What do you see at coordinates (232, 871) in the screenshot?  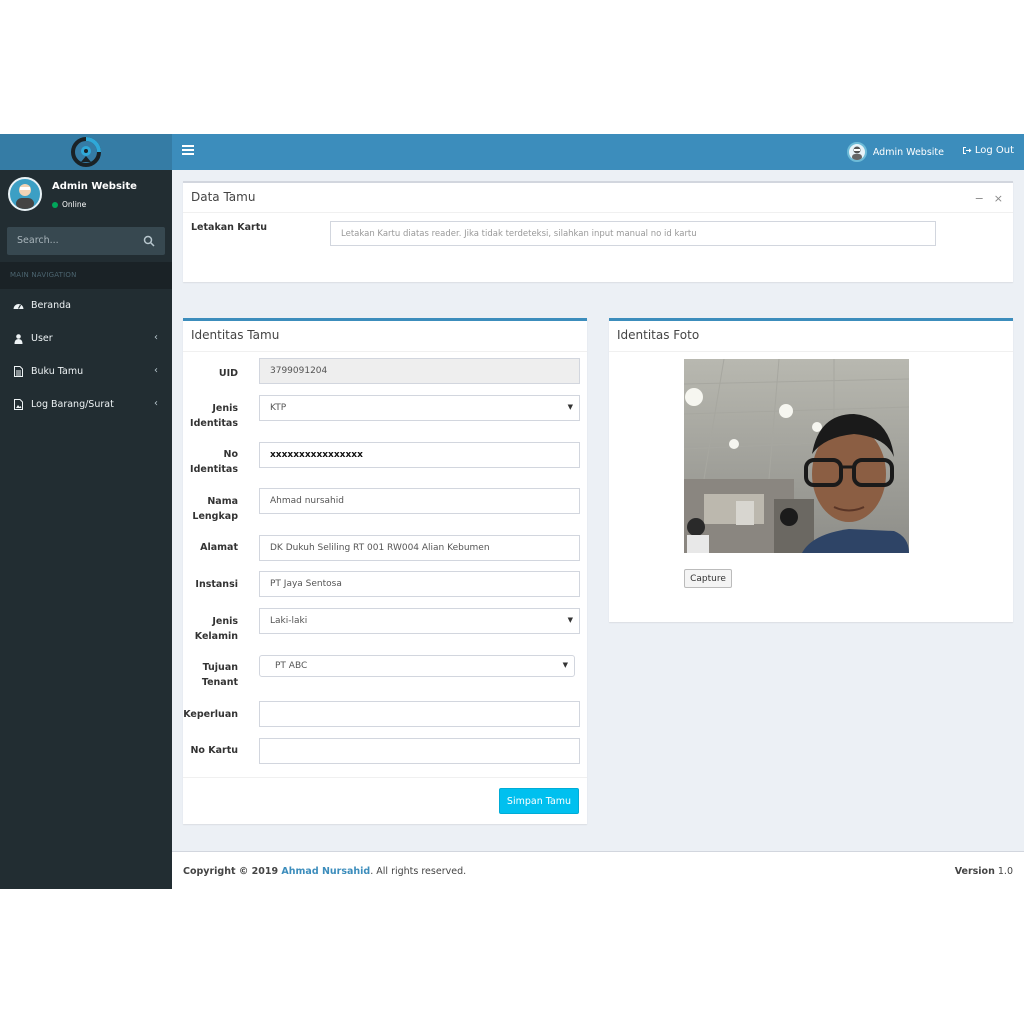 I see `copyright-prefix: Copyright © 2019` at bounding box center [232, 871].